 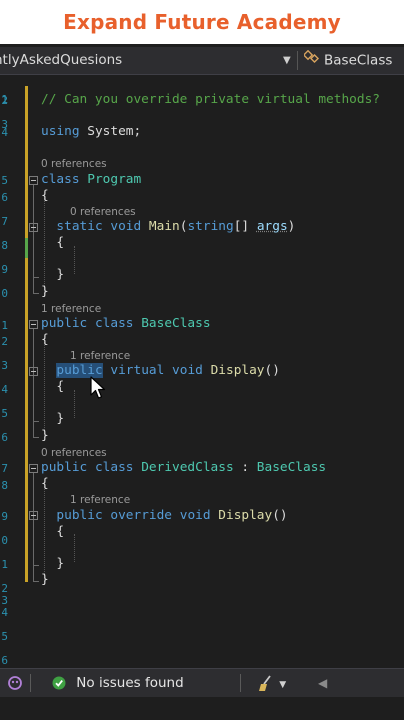 What do you see at coordinates (311, 60) in the screenshot?
I see `class-icon` at bounding box center [311, 60].